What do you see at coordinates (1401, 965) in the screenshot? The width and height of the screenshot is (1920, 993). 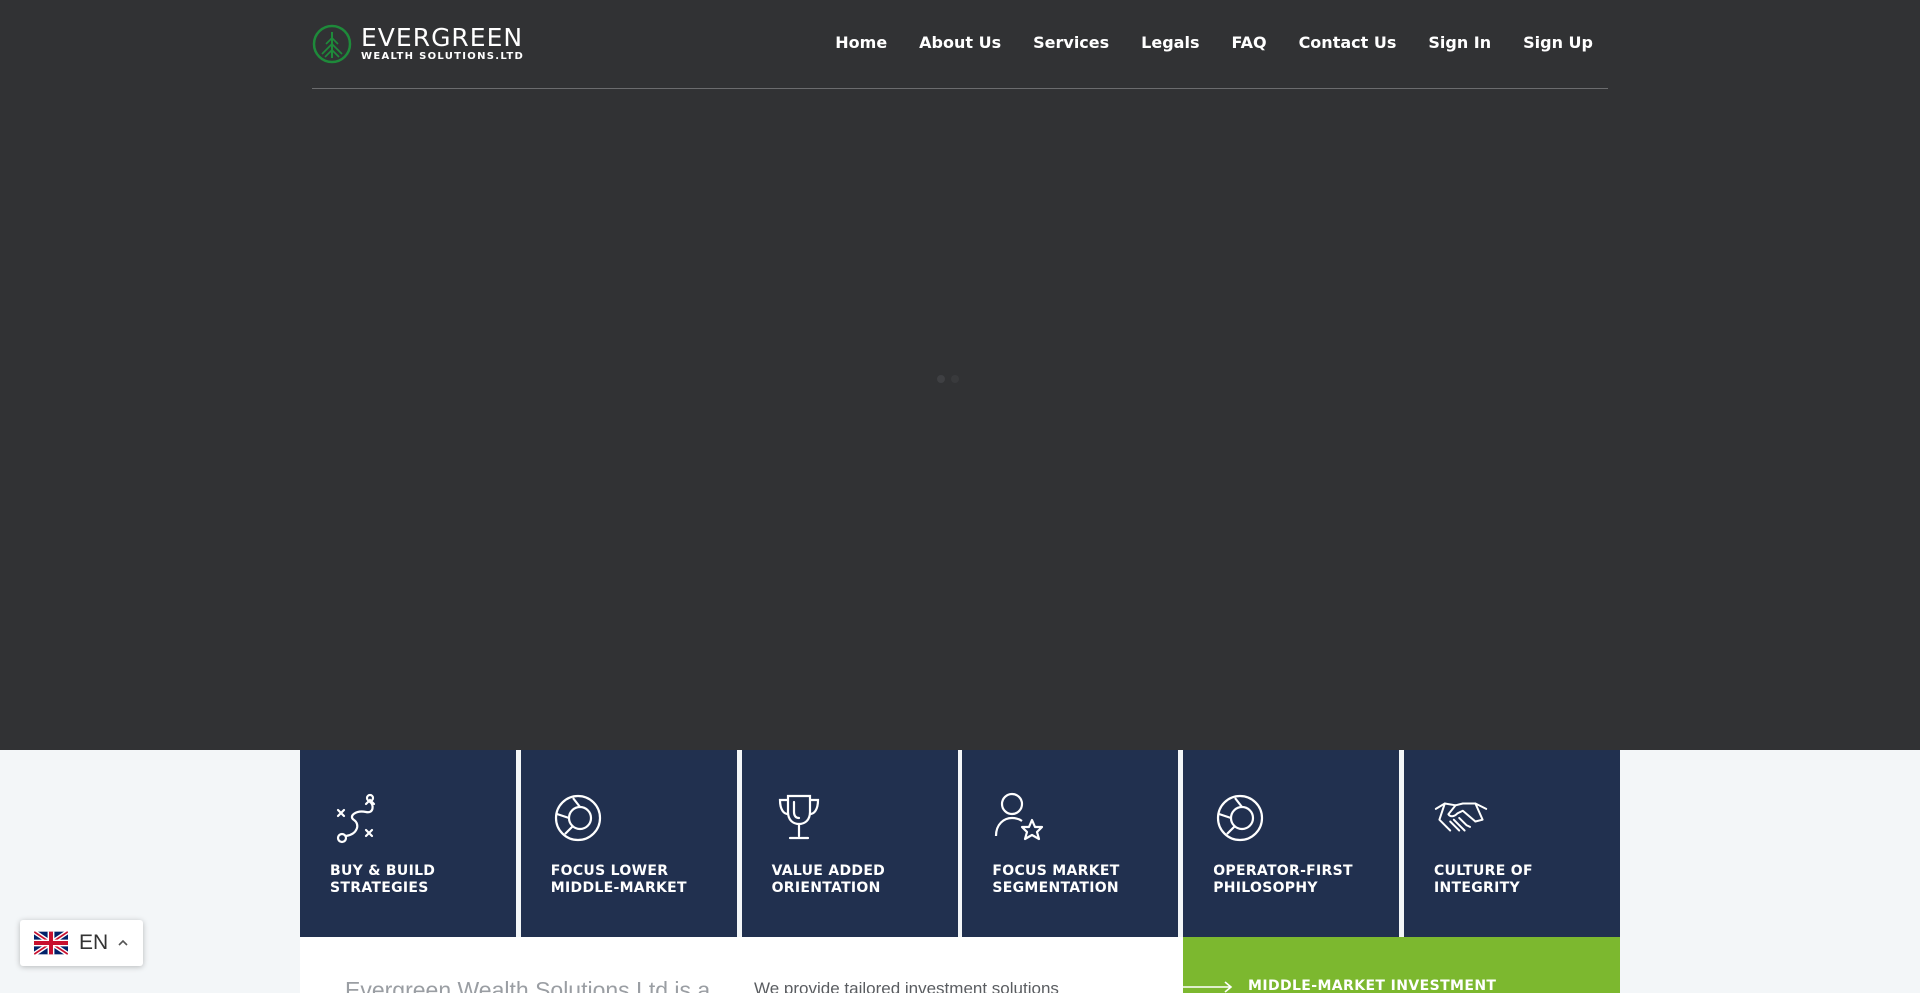 I see `middle-market-cta: MIDDLE-MARKET INVESTMENT` at bounding box center [1401, 965].